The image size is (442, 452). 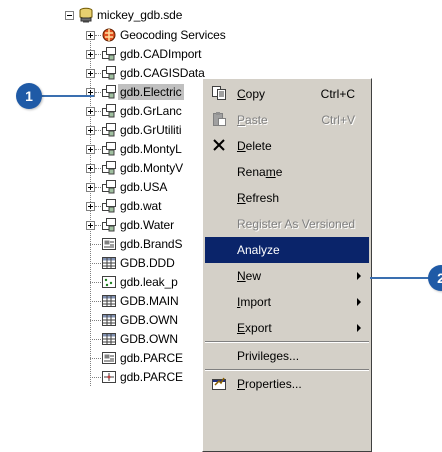 What do you see at coordinates (141, 206) in the screenshot?
I see `tree-item-label: gdb.wat` at bounding box center [141, 206].